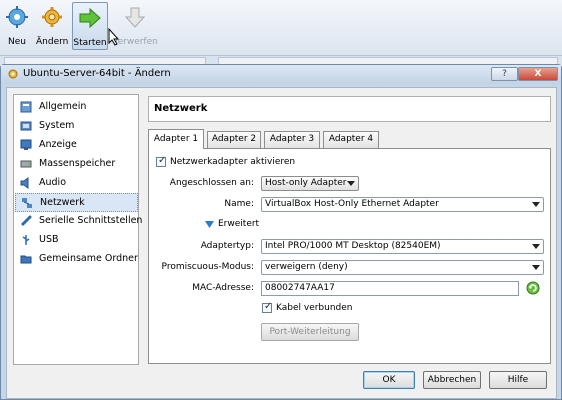 Image resolution: width=562 pixels, height=400 pixels. I want to click on advanced-expand-icon, so click(209, 226).